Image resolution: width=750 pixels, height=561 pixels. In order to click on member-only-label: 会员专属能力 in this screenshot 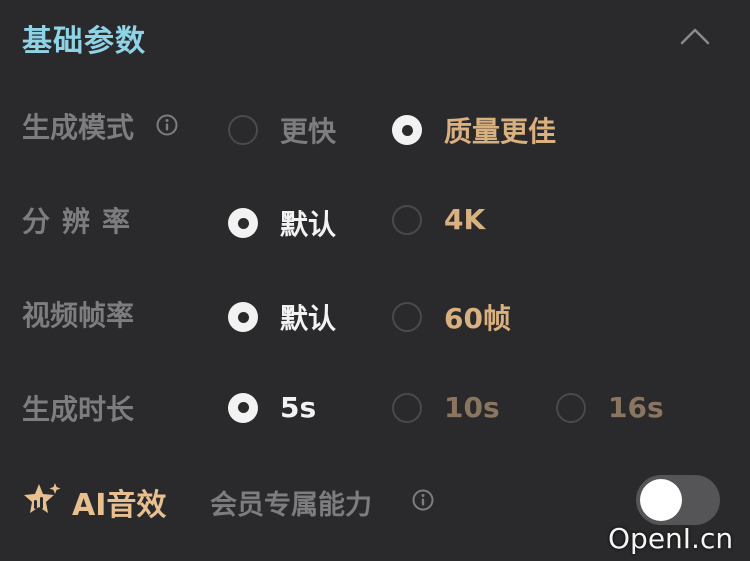, I will do `click(291, 505)`.